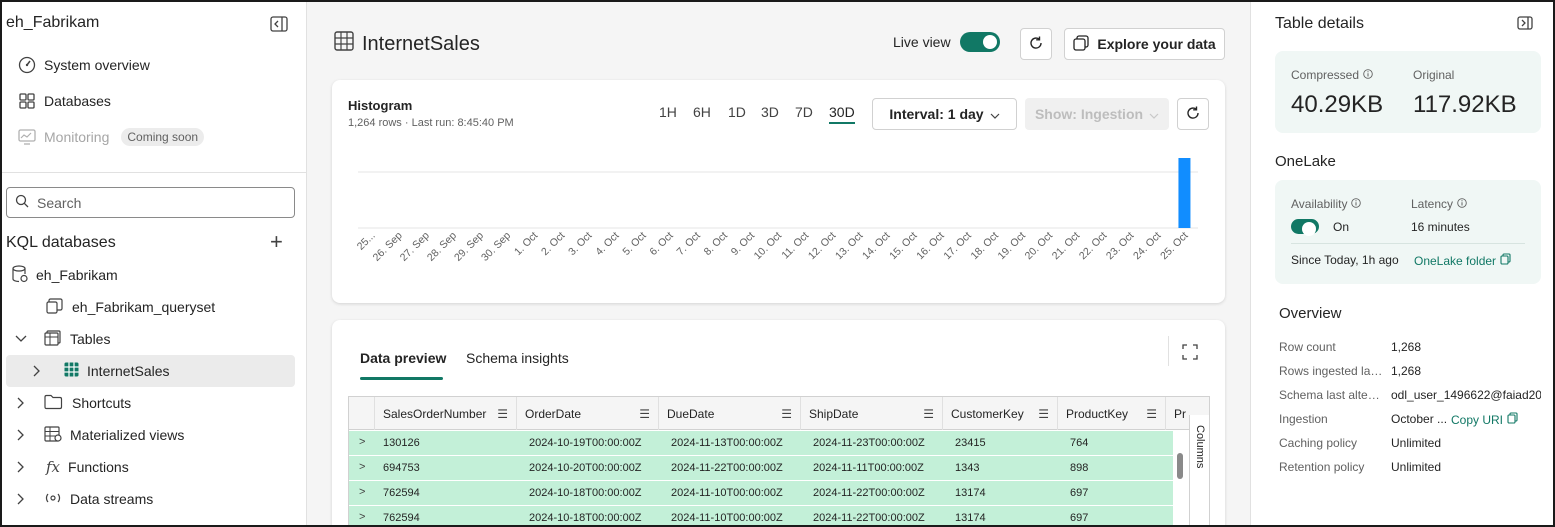  I want to click on table-icon, so click(71, 371).